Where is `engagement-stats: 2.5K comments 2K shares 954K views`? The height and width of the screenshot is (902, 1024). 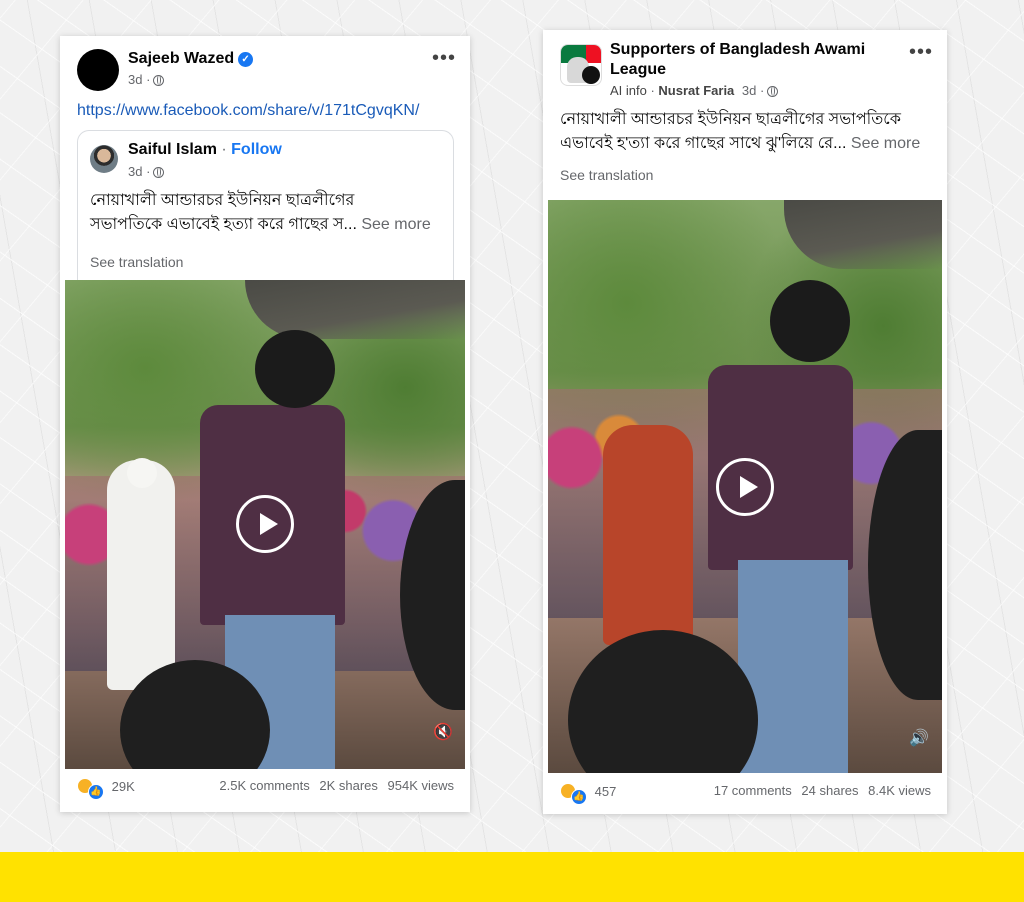 engagement-stats: 2.5K comments 2K shares 954K views is located at coordinates (333, 785).